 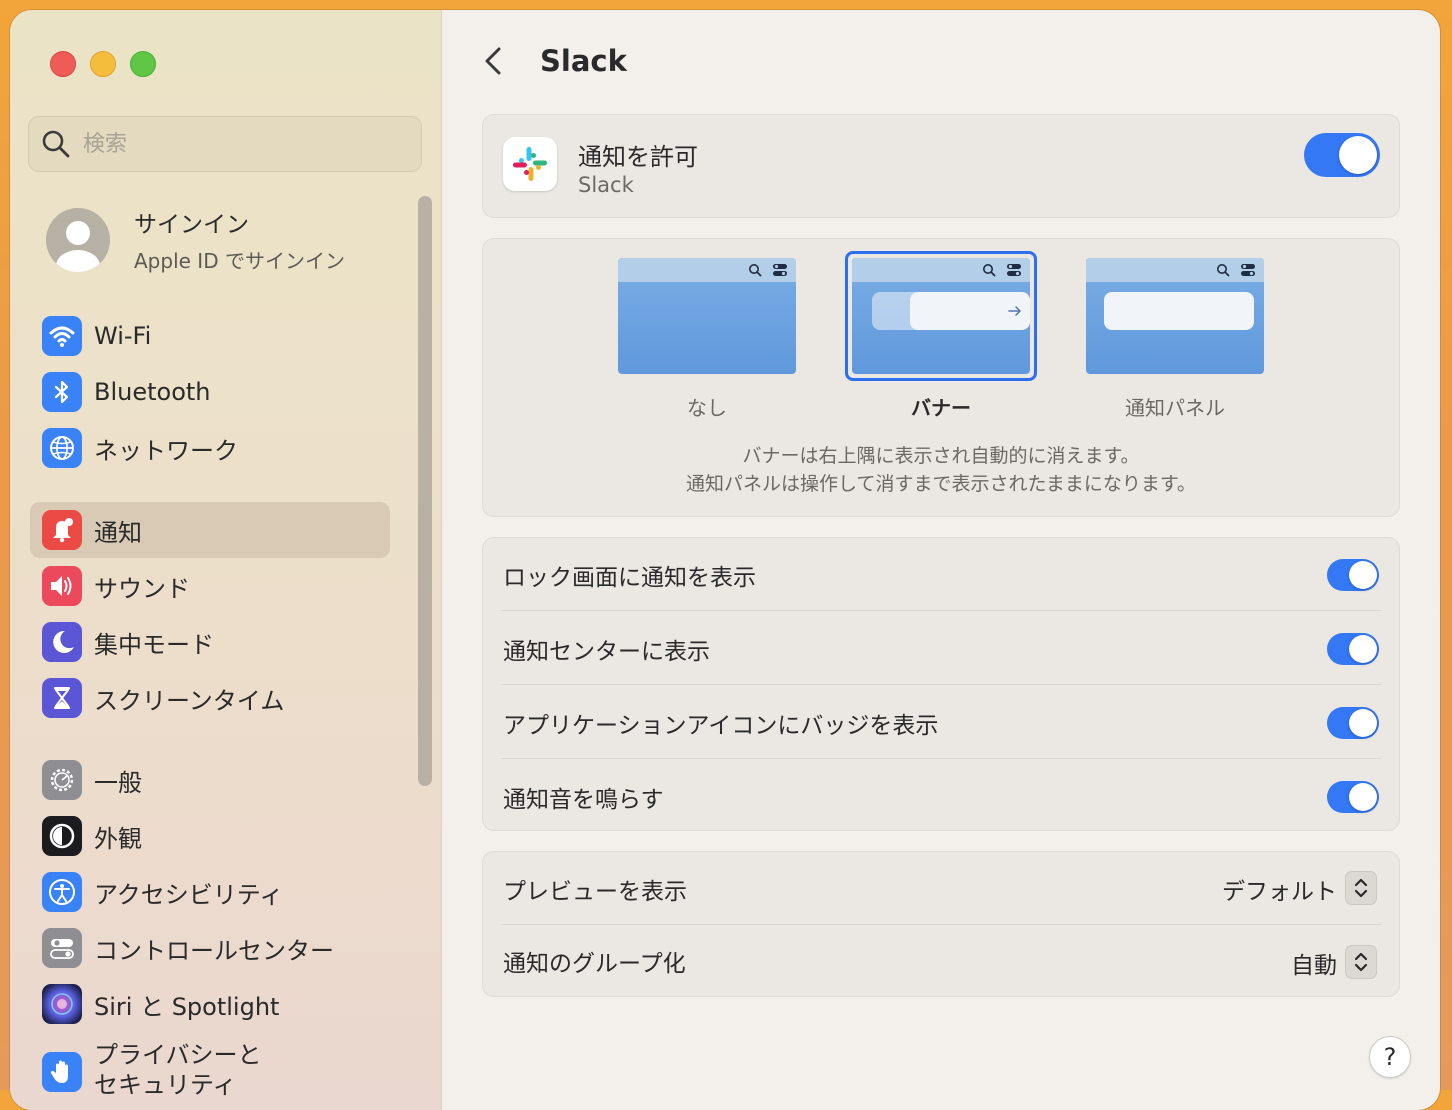 What do you see at coordinates (62, 836) in the screenshot?
I see `appearance-icon` at bounding box center [62, 836].